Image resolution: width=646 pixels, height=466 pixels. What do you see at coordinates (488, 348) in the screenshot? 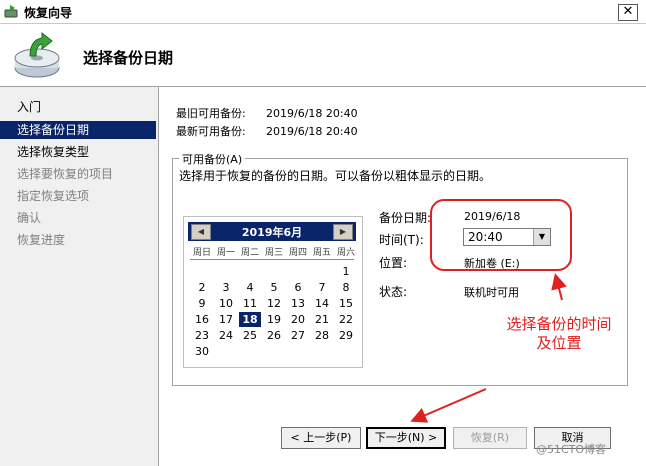
I see `annotation-arrows` at bounding box center [488, 348].